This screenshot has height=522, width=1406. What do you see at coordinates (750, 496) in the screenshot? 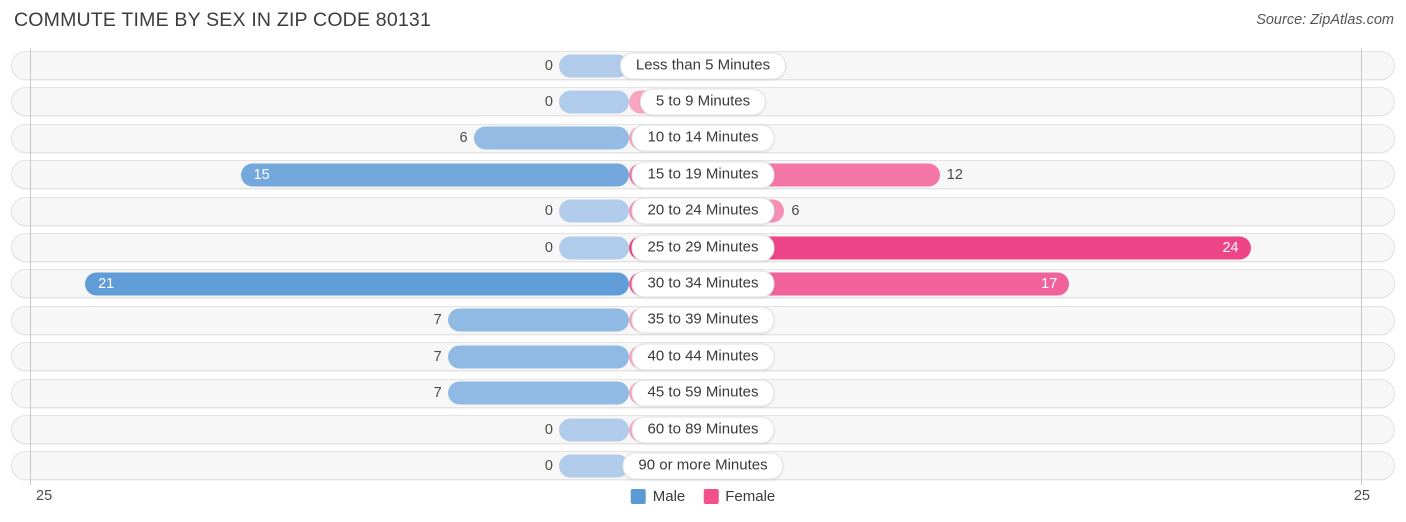
I see `legend-label-female: Female` at bounding box center [750, 496].